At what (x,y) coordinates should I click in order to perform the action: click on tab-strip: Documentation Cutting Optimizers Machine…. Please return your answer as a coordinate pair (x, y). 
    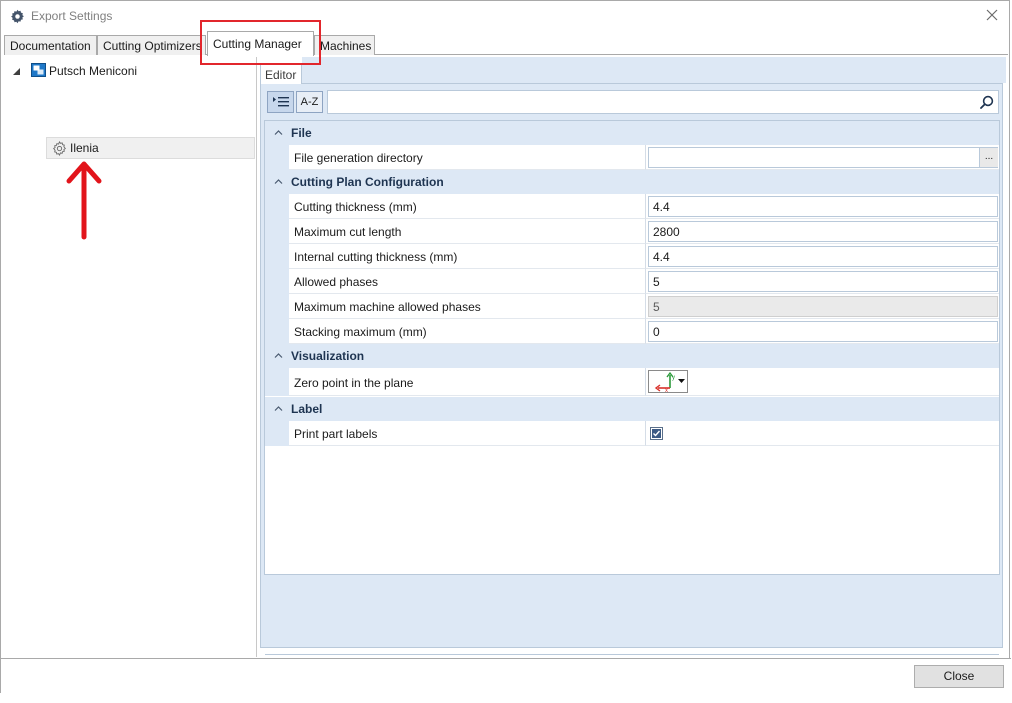
    Looking at the image, I should click on (506, 43).